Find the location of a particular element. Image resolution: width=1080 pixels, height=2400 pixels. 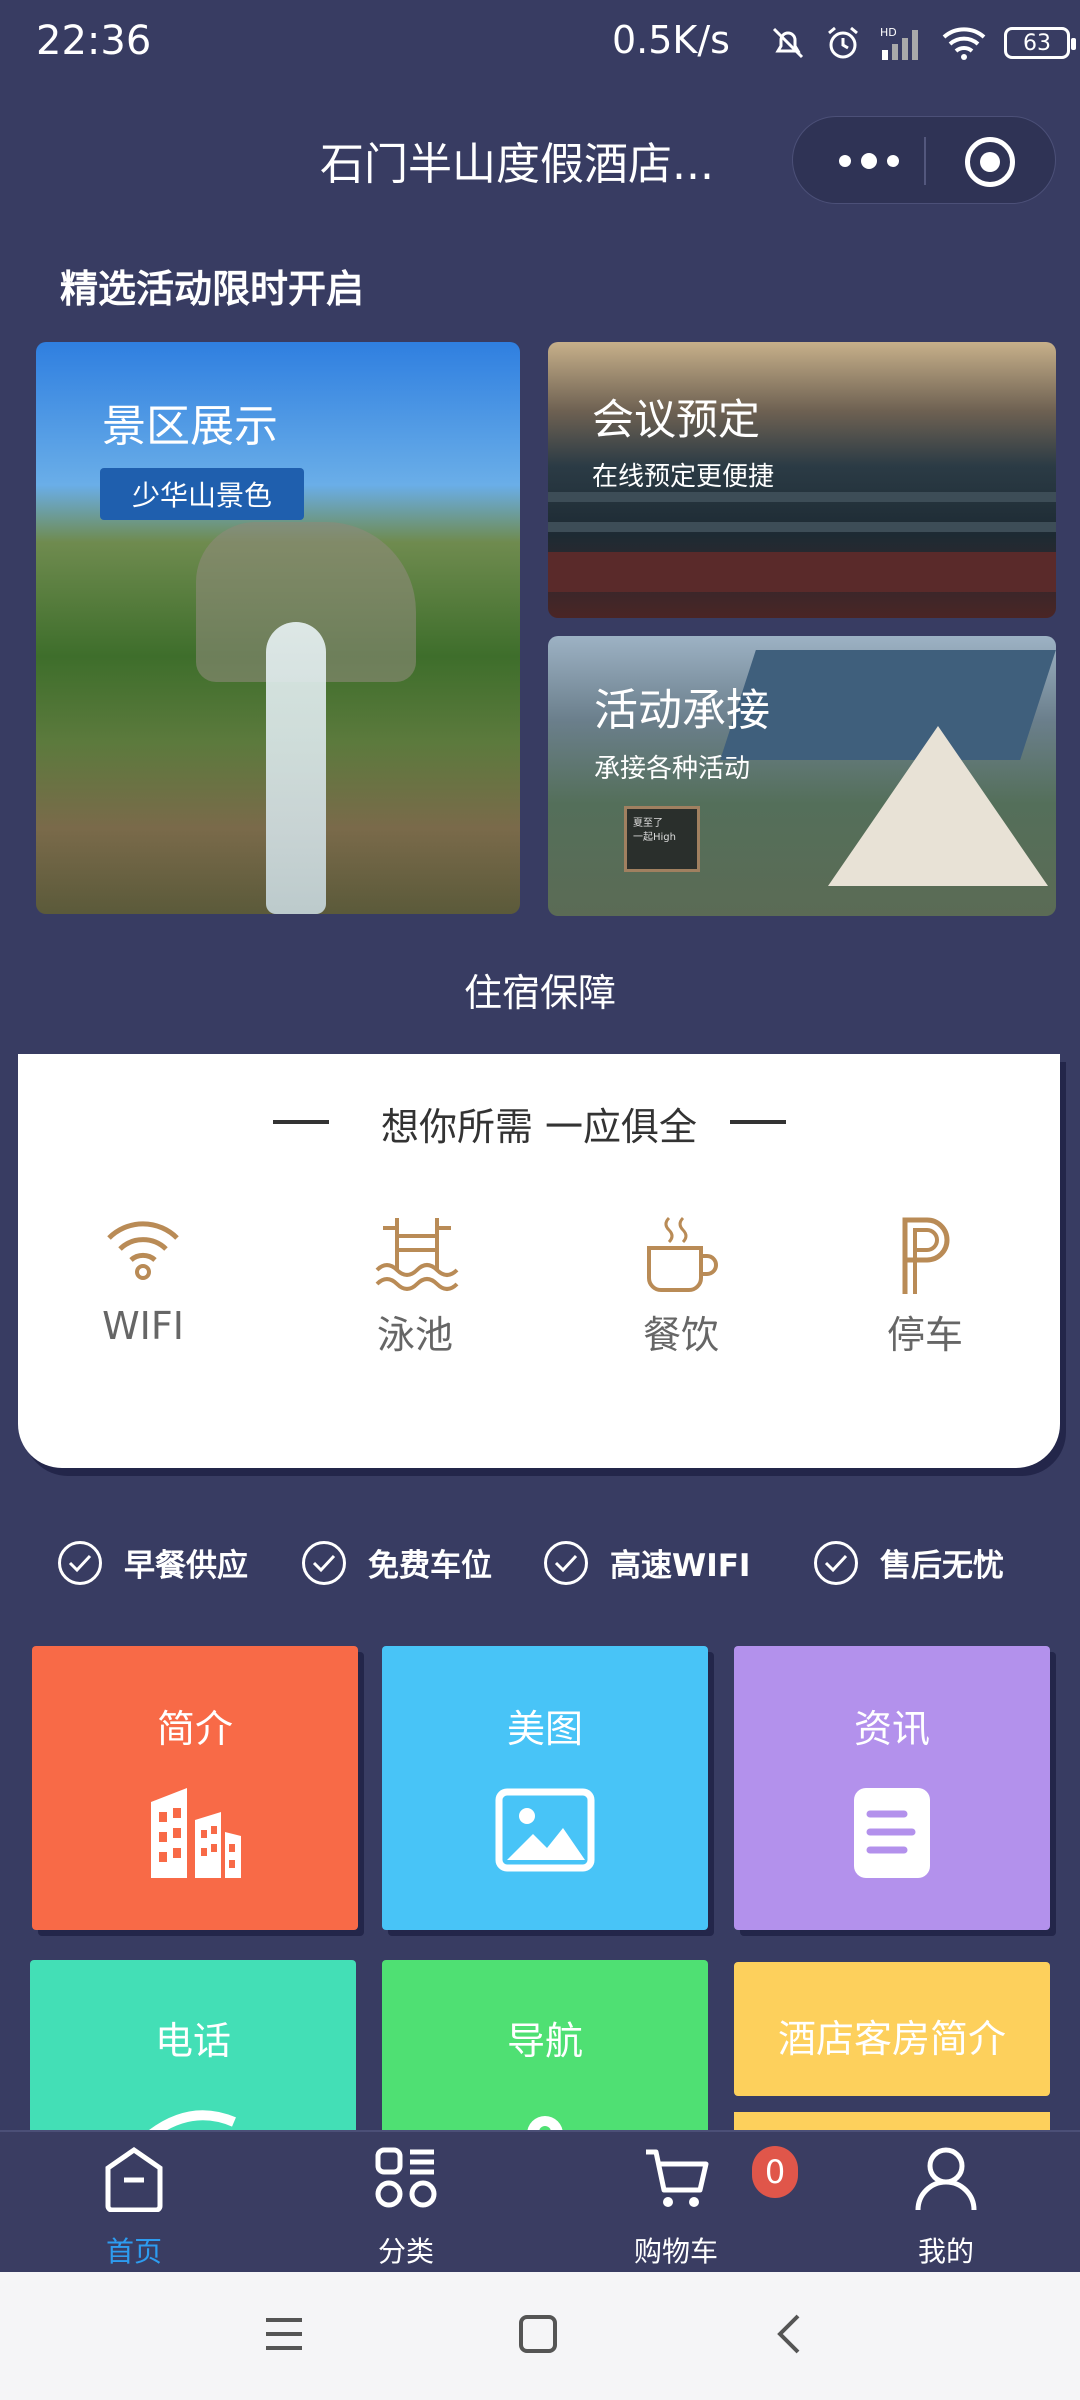

guarantee-item: 免费车位 is located at coordinates (397, 1562).